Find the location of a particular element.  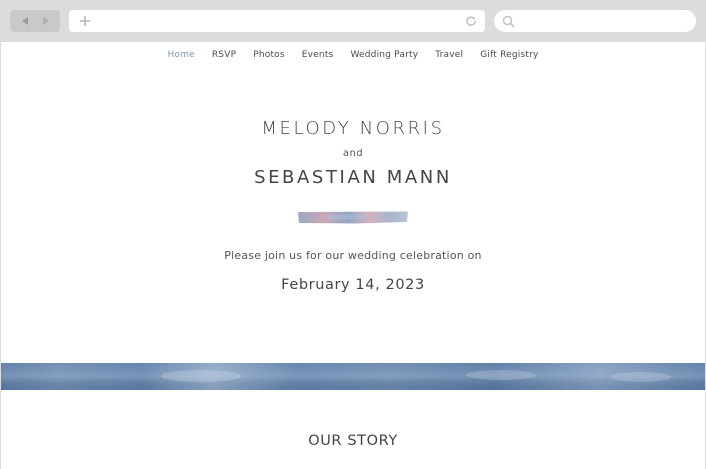

nav-gift-registry: Gift Registry is located at coordinates (509, 55).